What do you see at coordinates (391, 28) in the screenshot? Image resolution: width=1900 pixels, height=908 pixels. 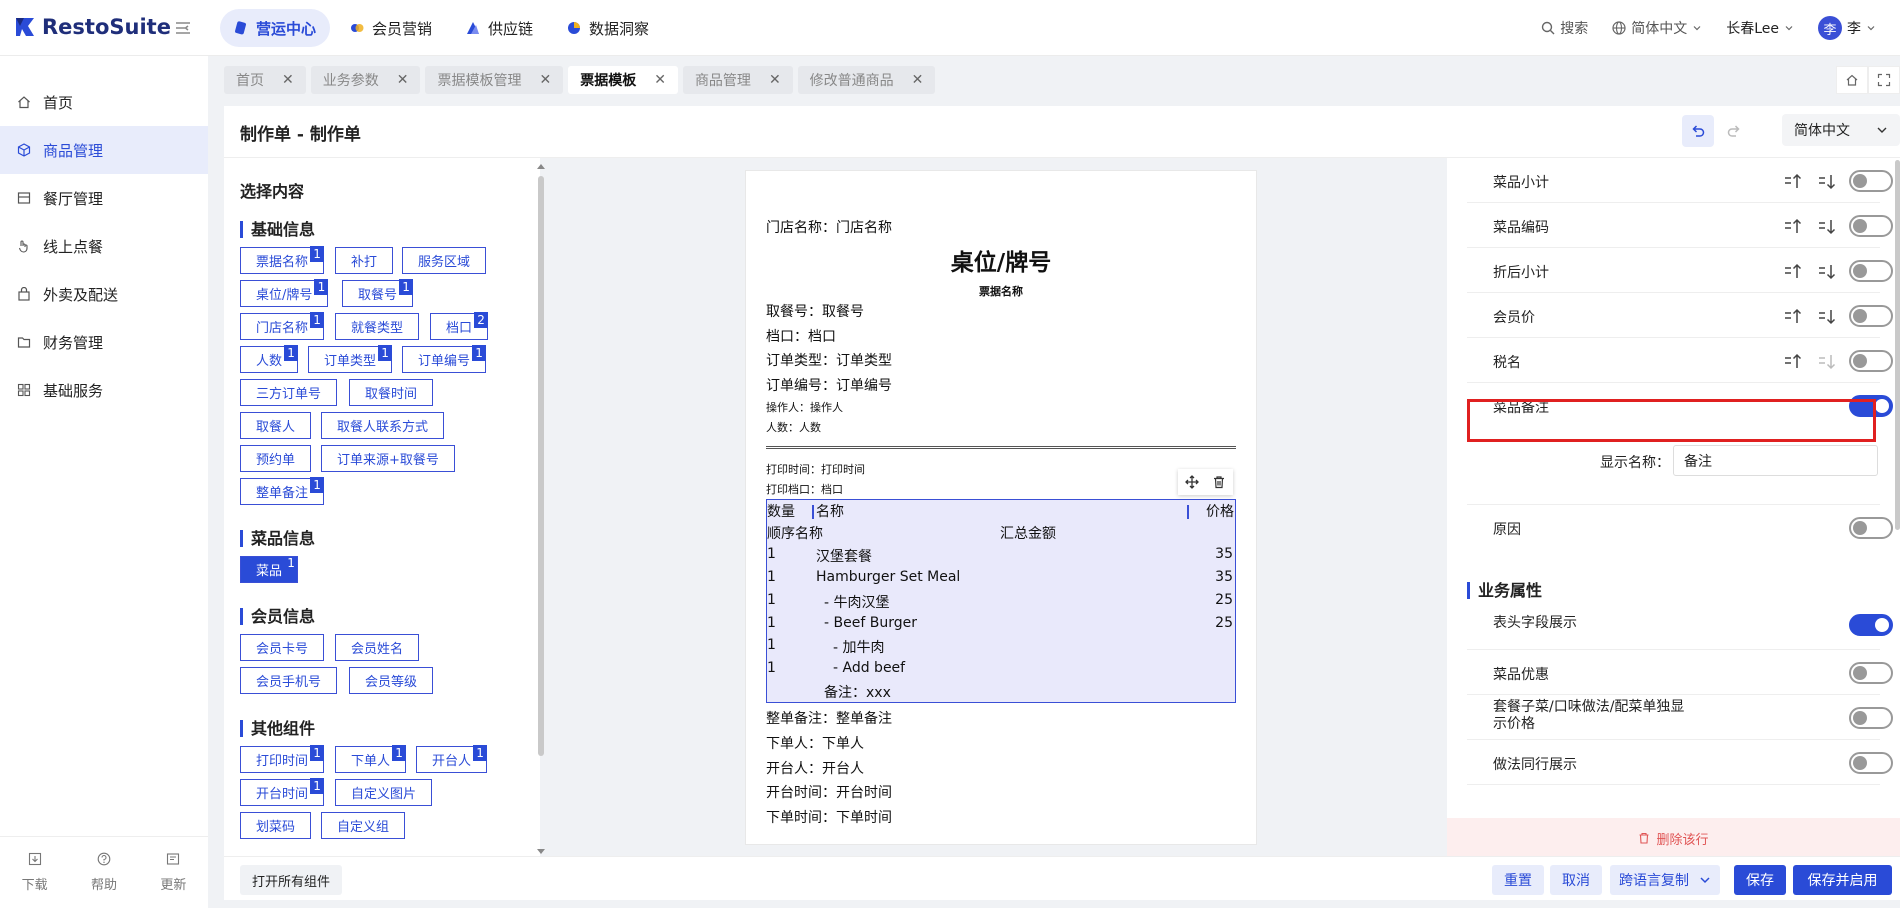 I see `module-member-marketing: 会员营销` at bounding box center [391, 28].